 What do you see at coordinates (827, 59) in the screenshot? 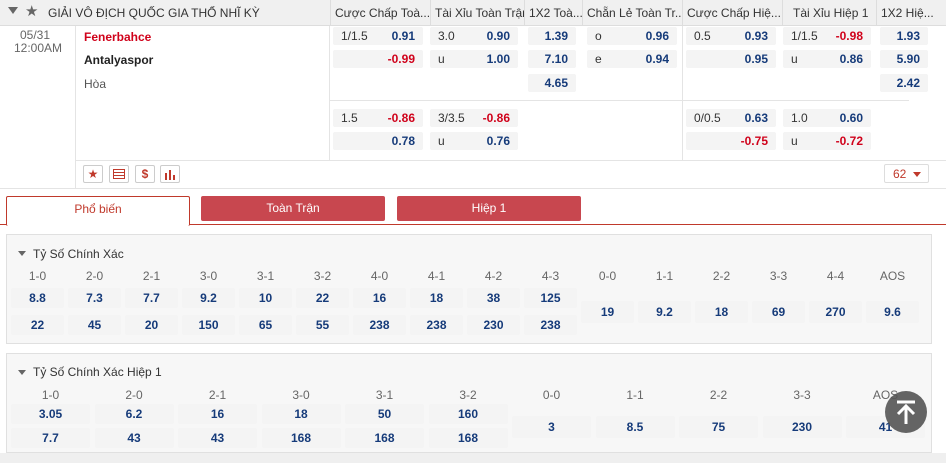
I see `odds-h1-ou-under: u 0.86` at bounding box center [827, 59].